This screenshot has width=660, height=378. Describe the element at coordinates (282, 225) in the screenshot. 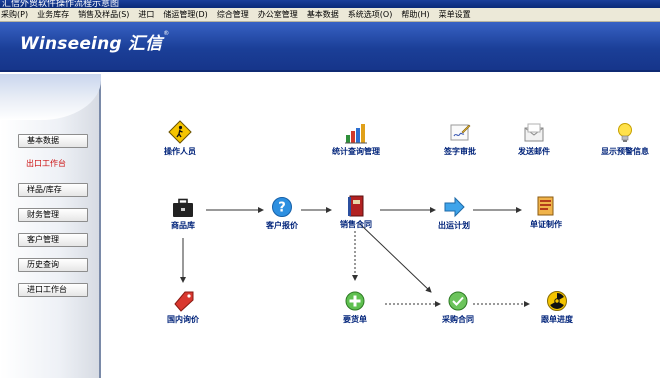

I see `customer-quote-label: 客户报价` at that location.